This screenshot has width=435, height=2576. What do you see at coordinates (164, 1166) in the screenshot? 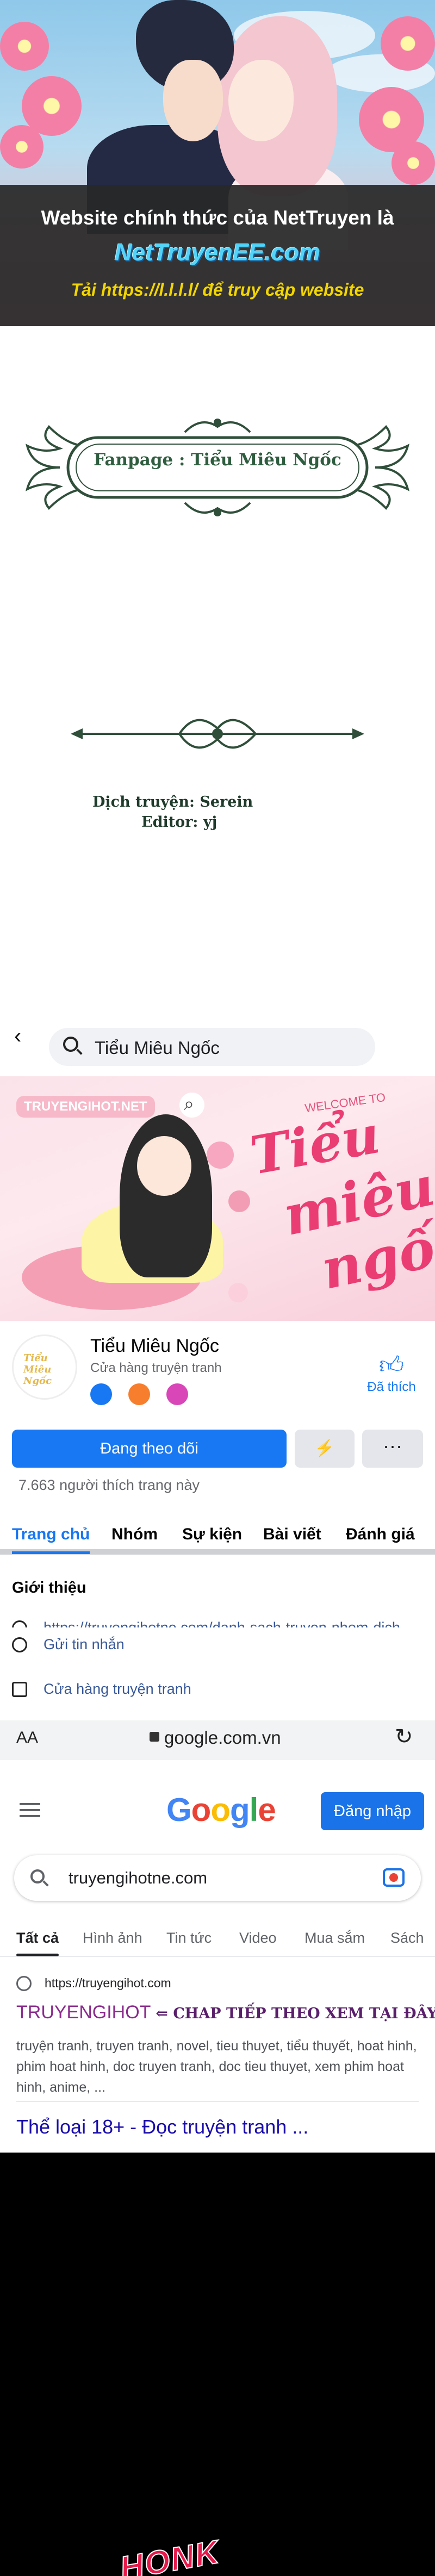
I see `cover-girl-face` at bounding box center [164, 1166].